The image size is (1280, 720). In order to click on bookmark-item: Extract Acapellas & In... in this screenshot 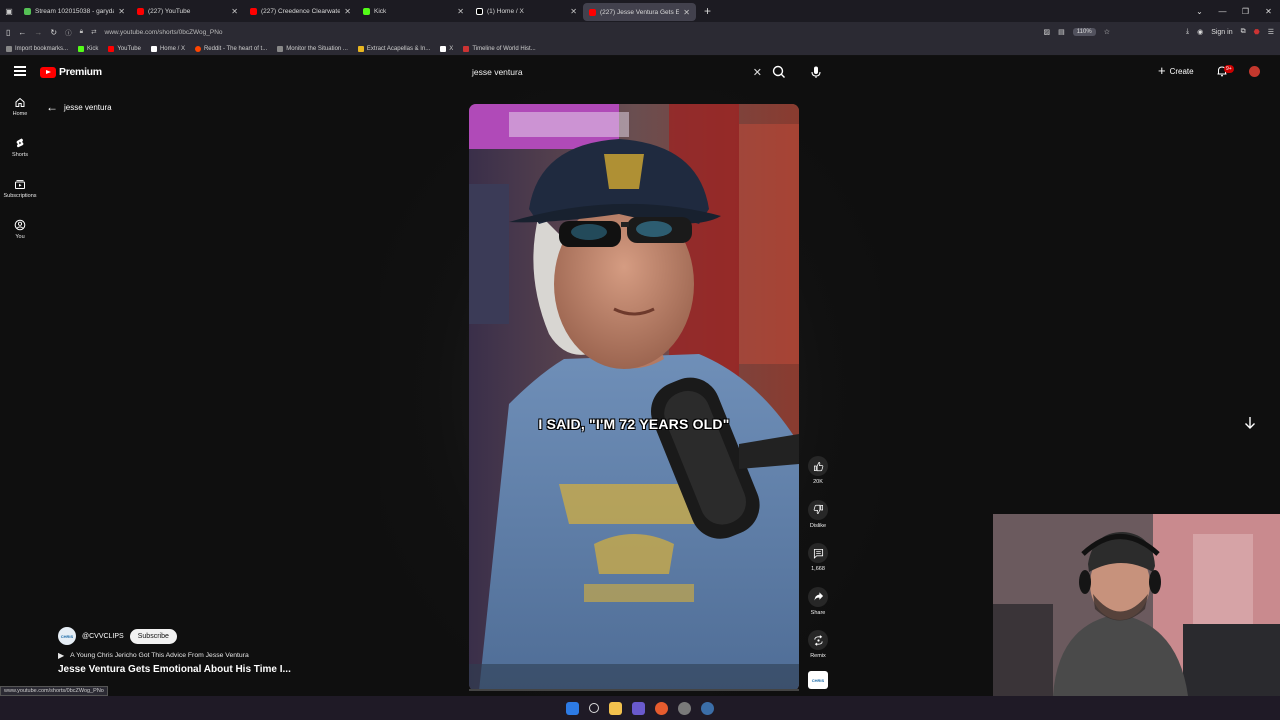, I will do `click(393, 48)`.